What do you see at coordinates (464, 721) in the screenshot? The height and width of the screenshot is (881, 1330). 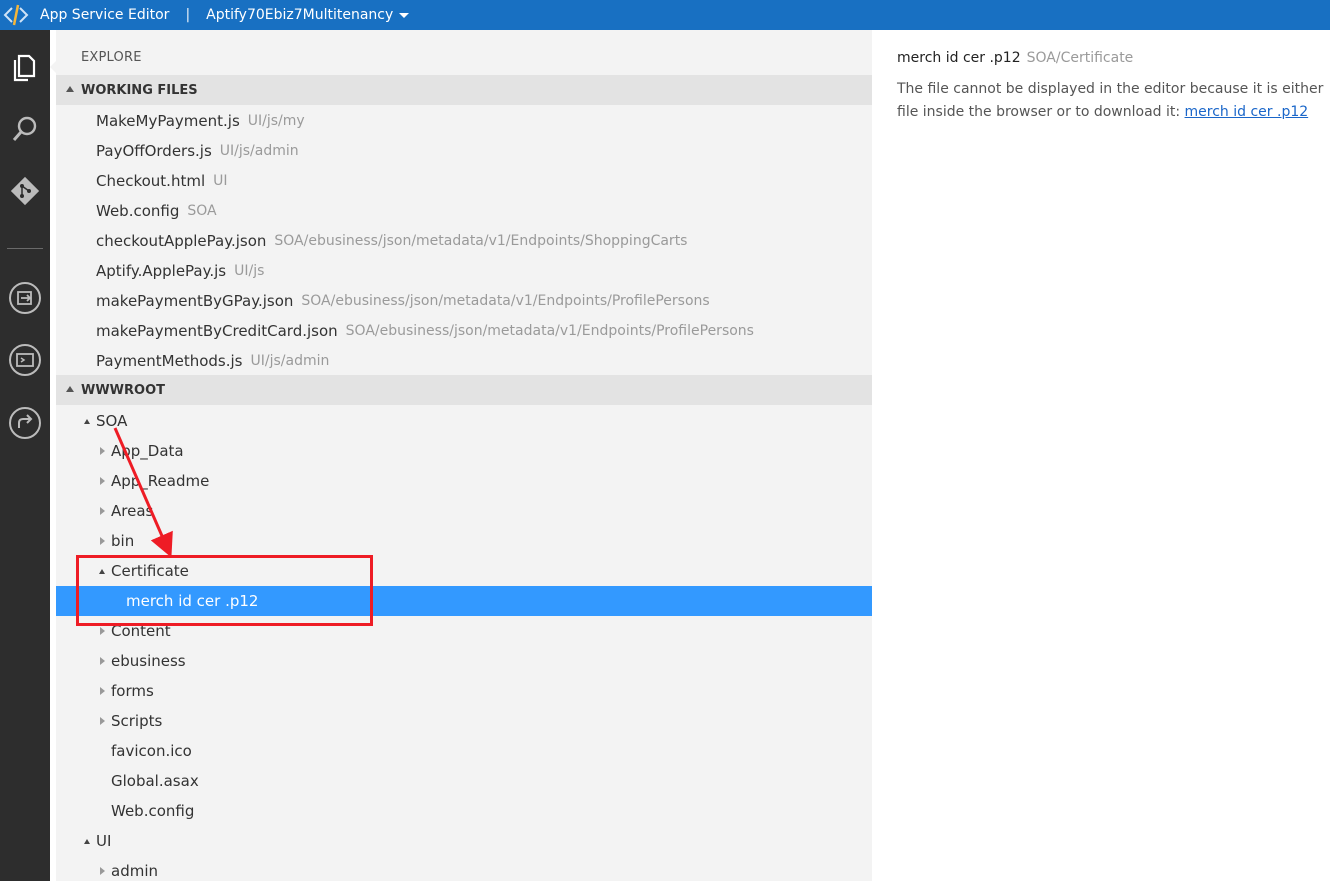 I see `tree-folder-item: Scripts` at bounding box center [464, 721].